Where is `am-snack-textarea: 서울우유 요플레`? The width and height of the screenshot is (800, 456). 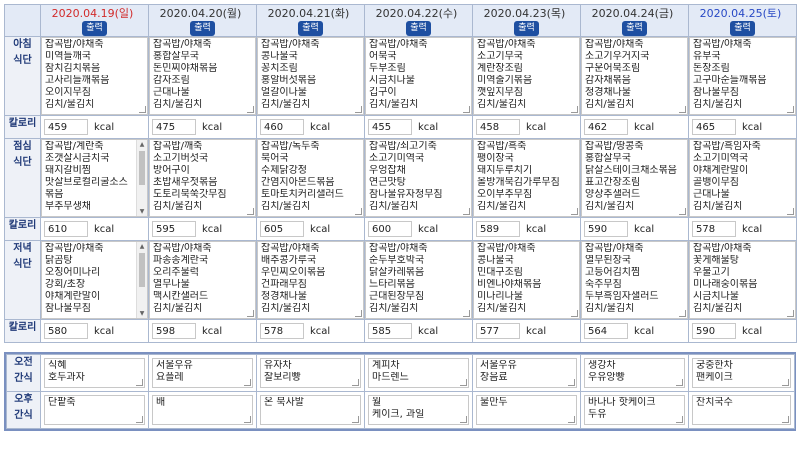 am-snack-textarea: 서울우유 요플레 is located at coordinates (202, 373).